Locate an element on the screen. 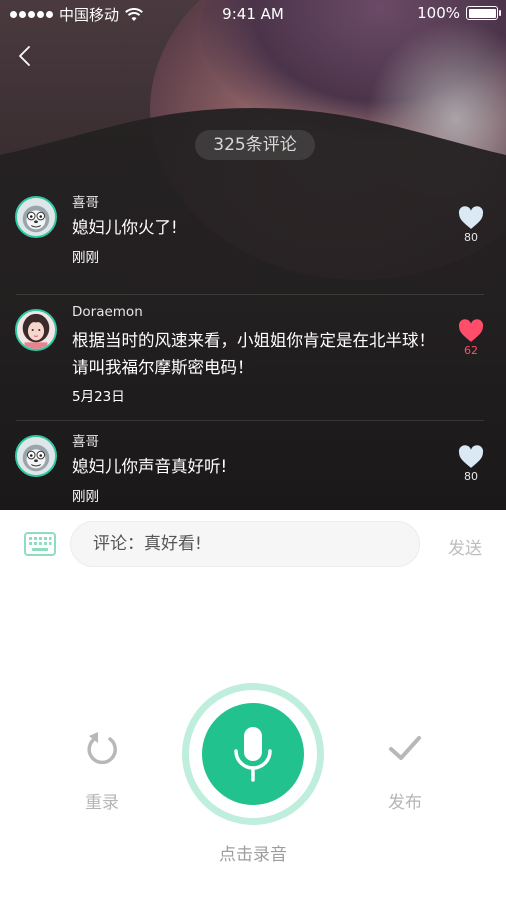  redo-label: 重录 is located at coordinates (102, 803).